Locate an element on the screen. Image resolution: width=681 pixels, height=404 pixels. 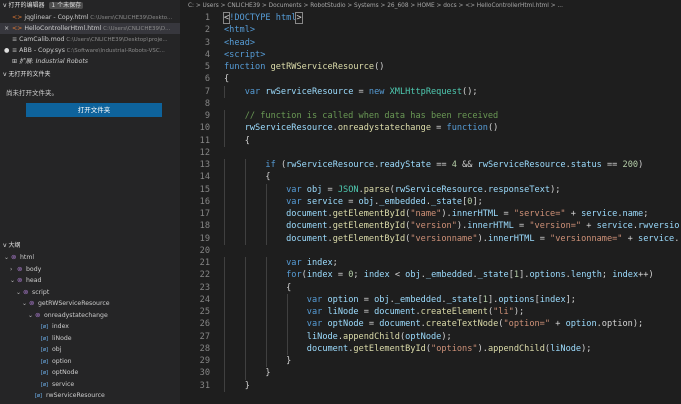
open-folder-button: 打开文件夹 is located at coordinates (94, 110).